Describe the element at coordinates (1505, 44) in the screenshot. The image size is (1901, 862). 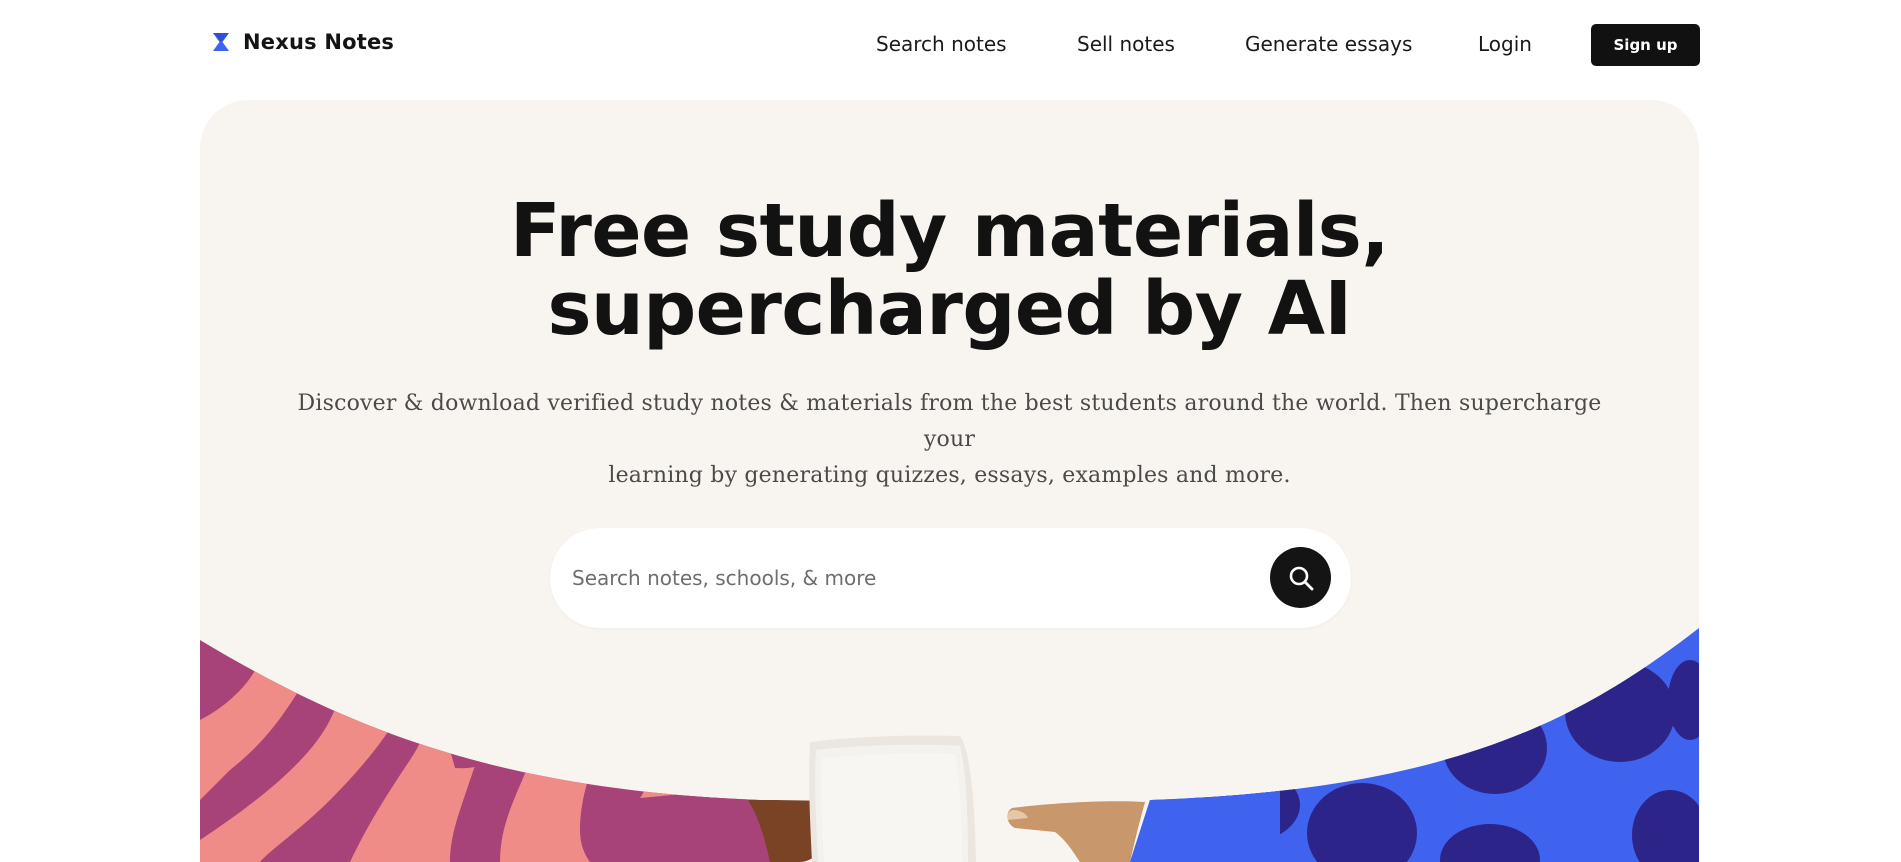
I see `nav-login: Login` at that location.